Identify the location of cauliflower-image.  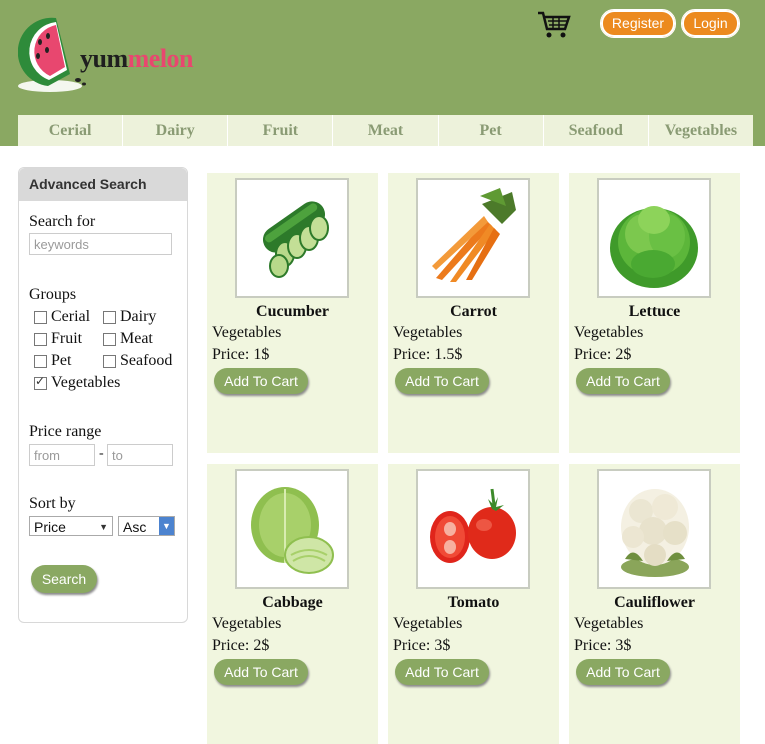
(654, 529).